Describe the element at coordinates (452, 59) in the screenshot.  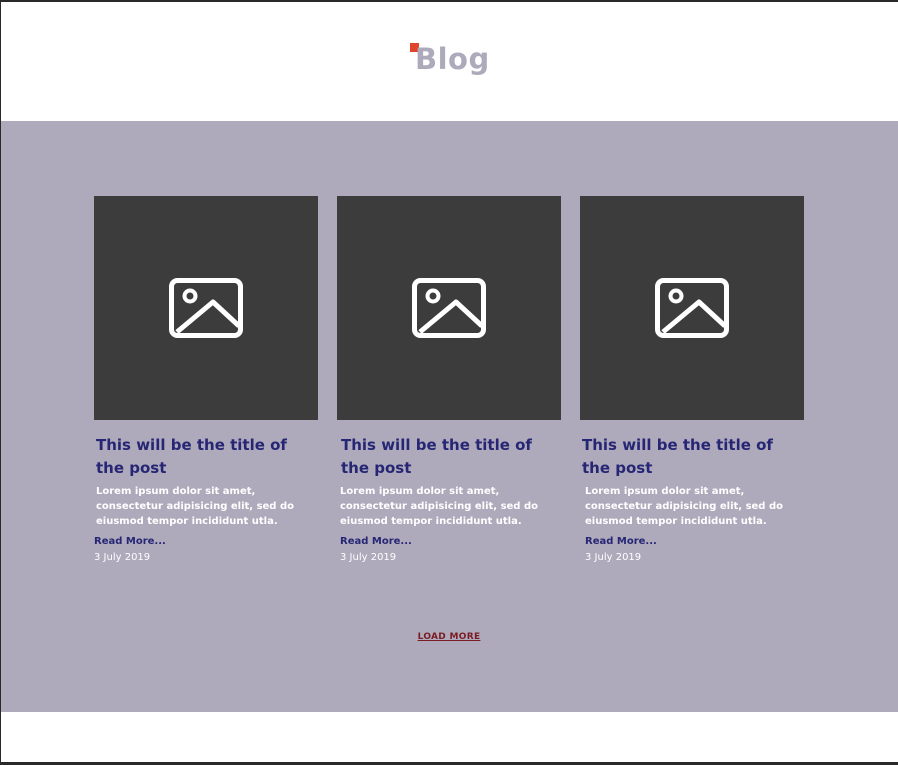
I see `logo-text: Blog` at that location.